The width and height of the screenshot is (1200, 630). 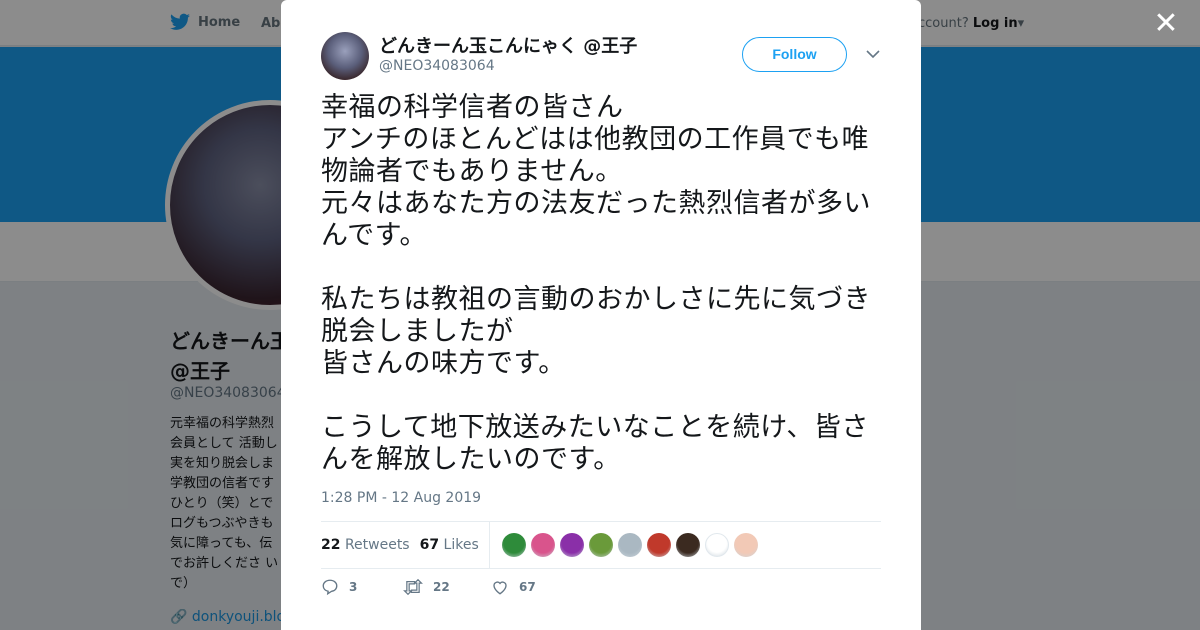 I want to click on follow-button: Follow, so click(x=794, y=54).